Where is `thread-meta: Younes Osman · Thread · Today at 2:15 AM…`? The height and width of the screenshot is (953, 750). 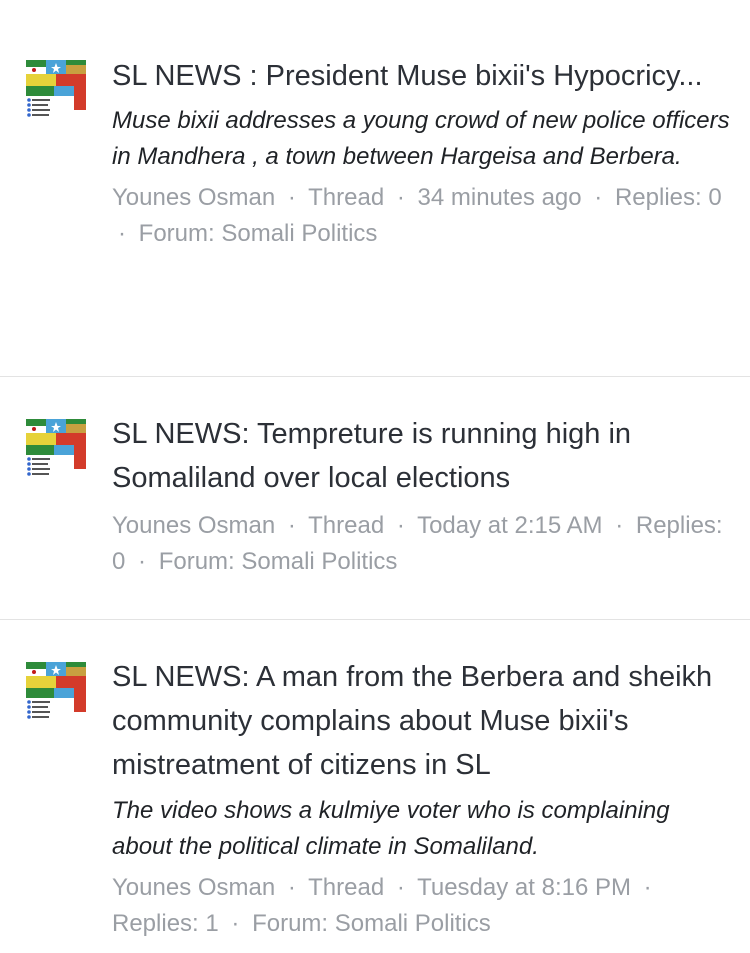
thread-meta: Younes Osman · Thread · Today at 2:15 AM… is located at coordinates (422, 544).